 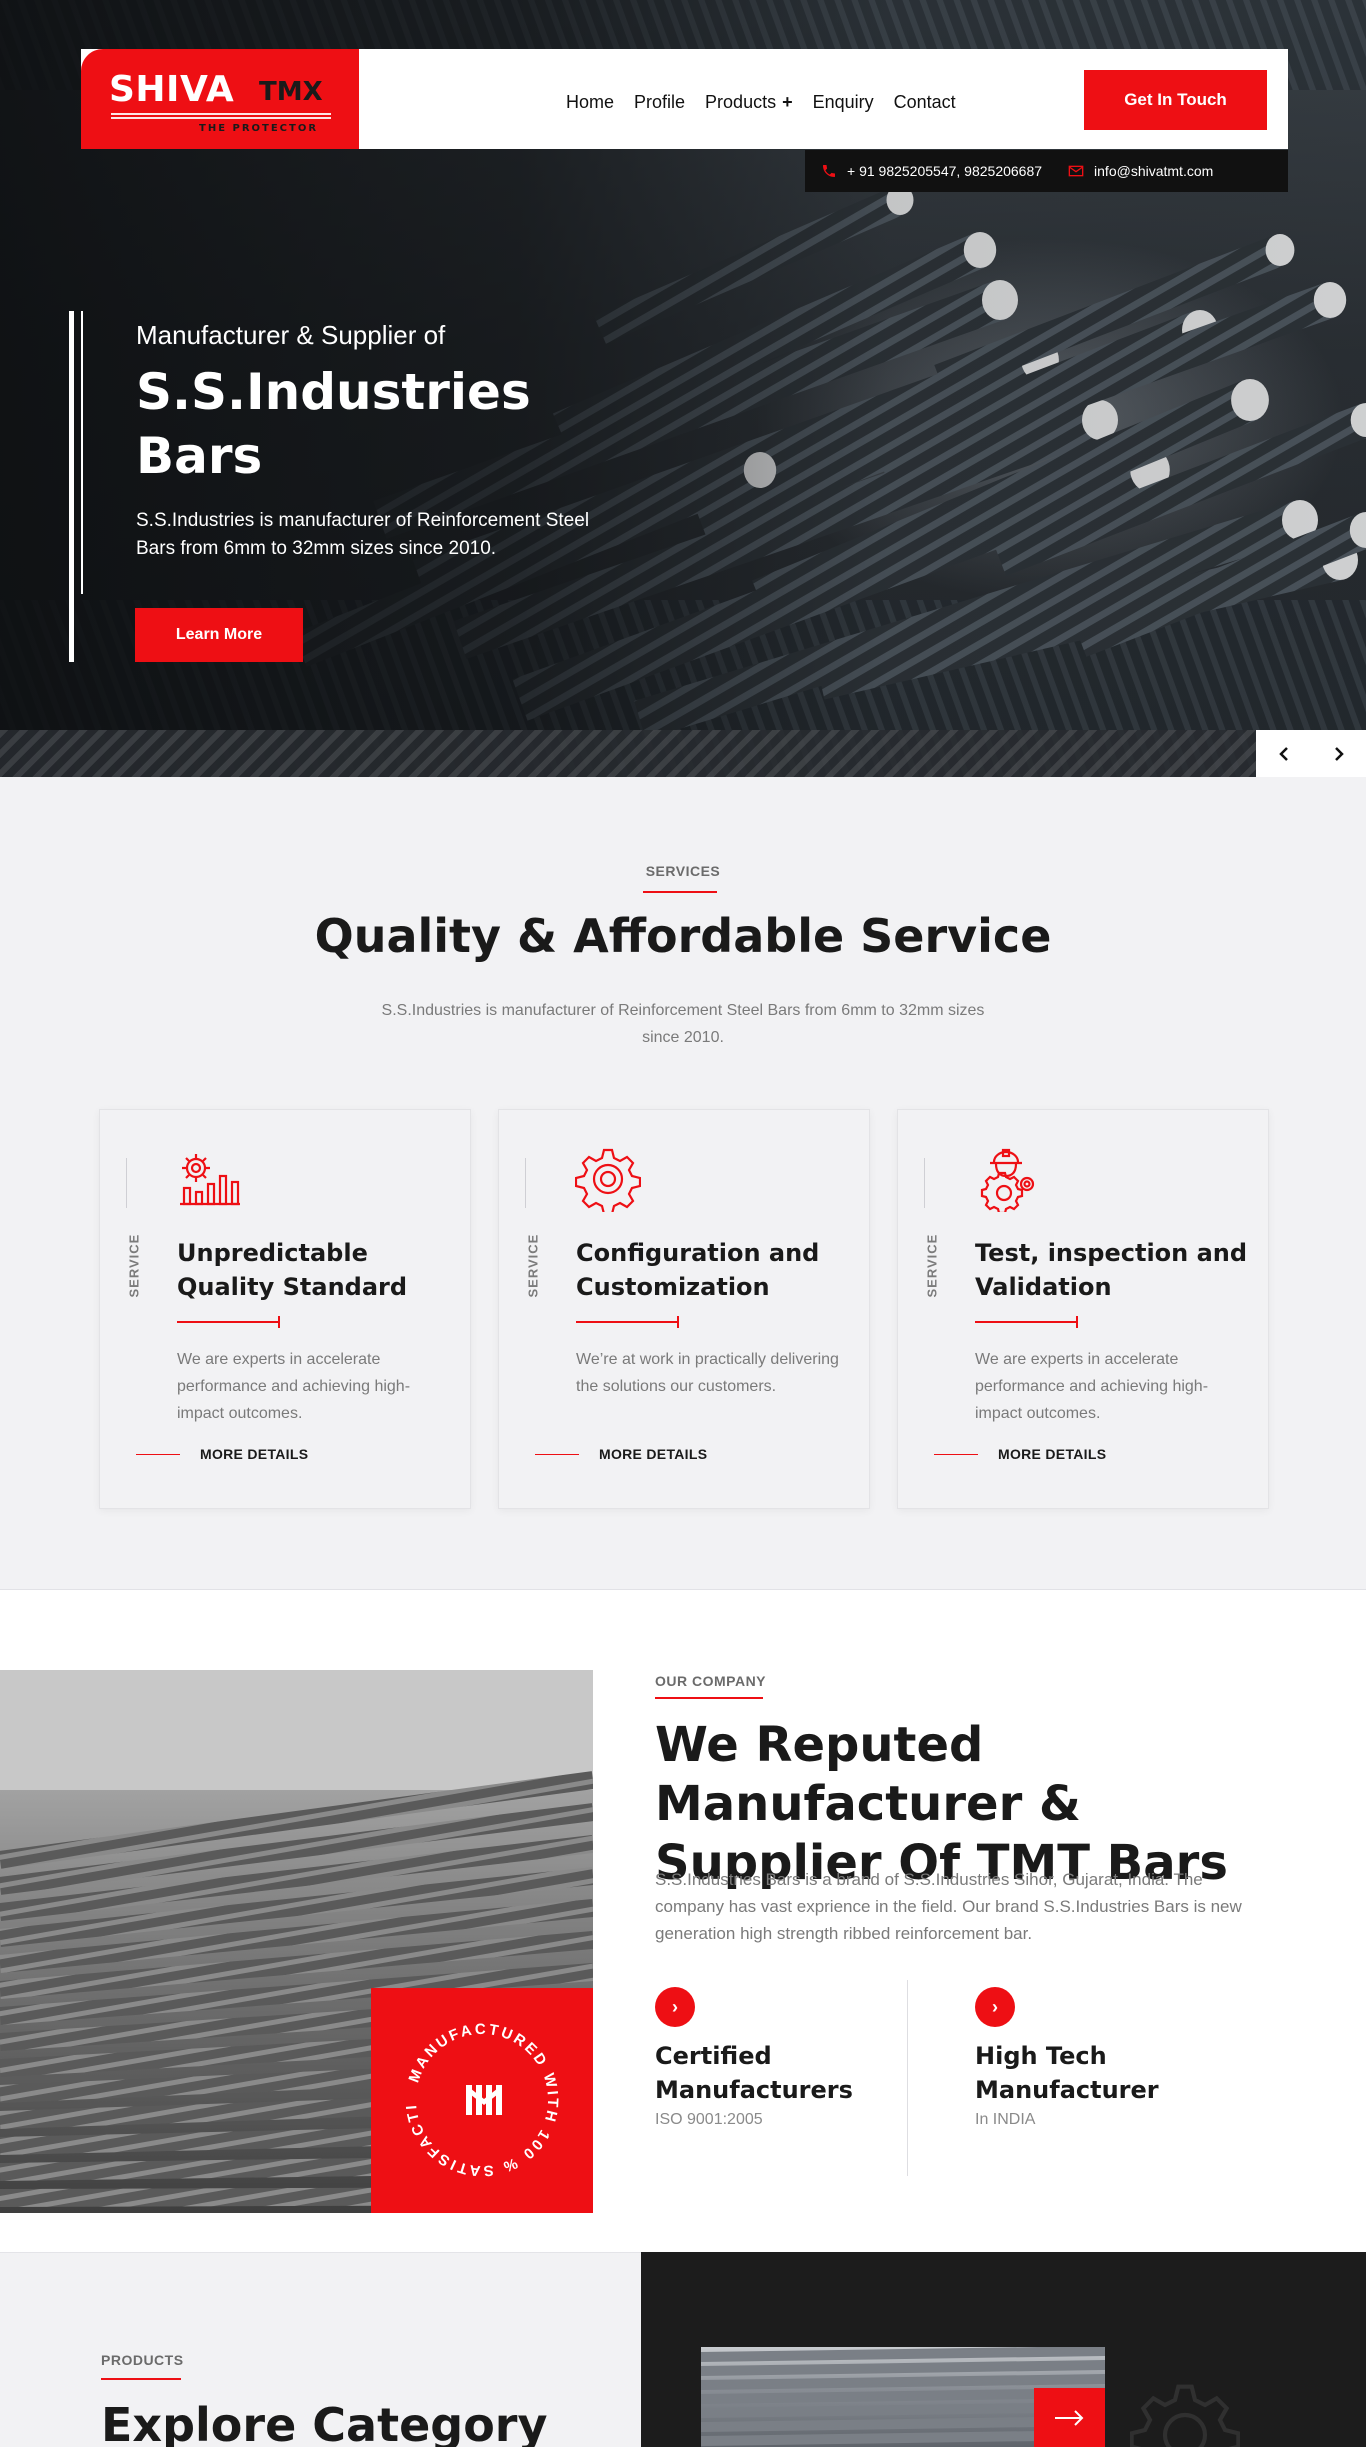 What do you see at coordinates (1175, 100) in the screenshot?
I see `get-in-touch-button: Get In Touch` at bounding box center [1175, 100].